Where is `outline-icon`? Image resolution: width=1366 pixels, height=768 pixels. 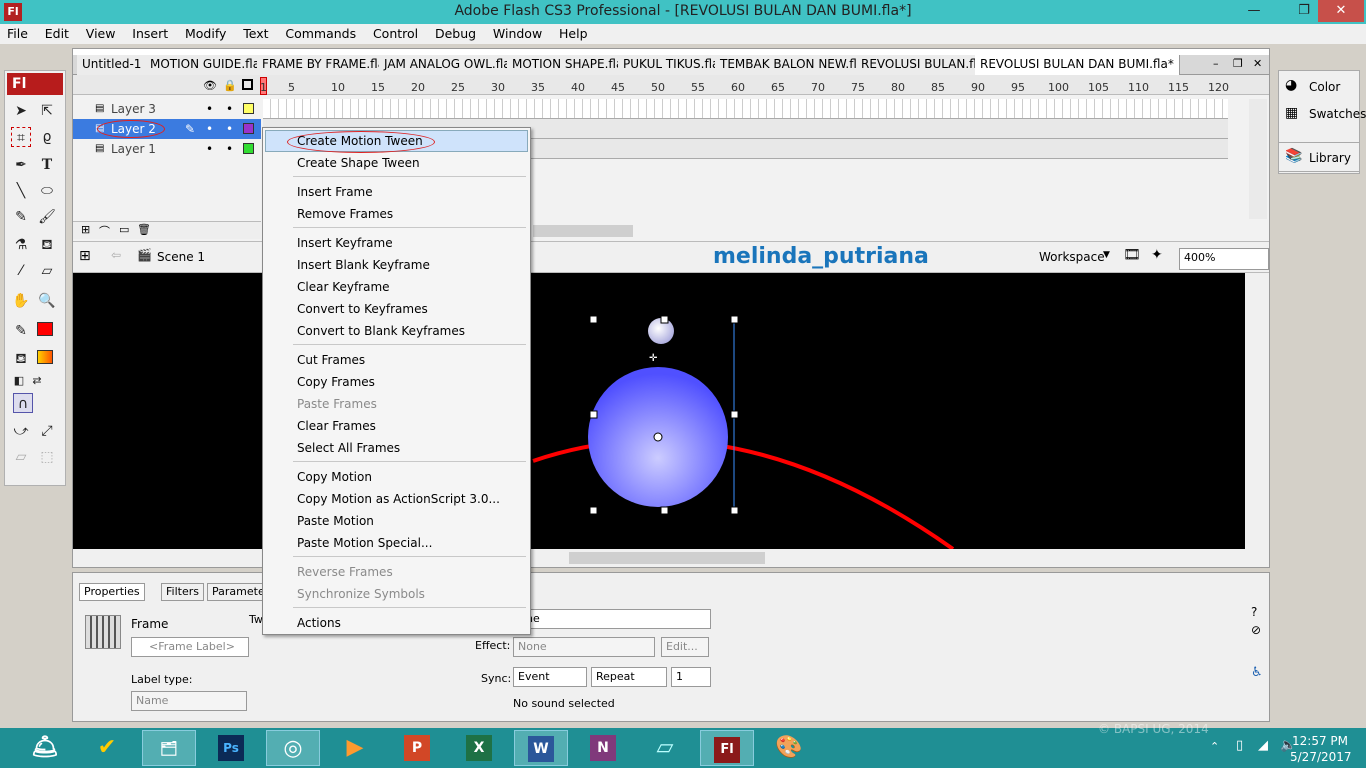
outline-icon is located at coordinates (247, 84).